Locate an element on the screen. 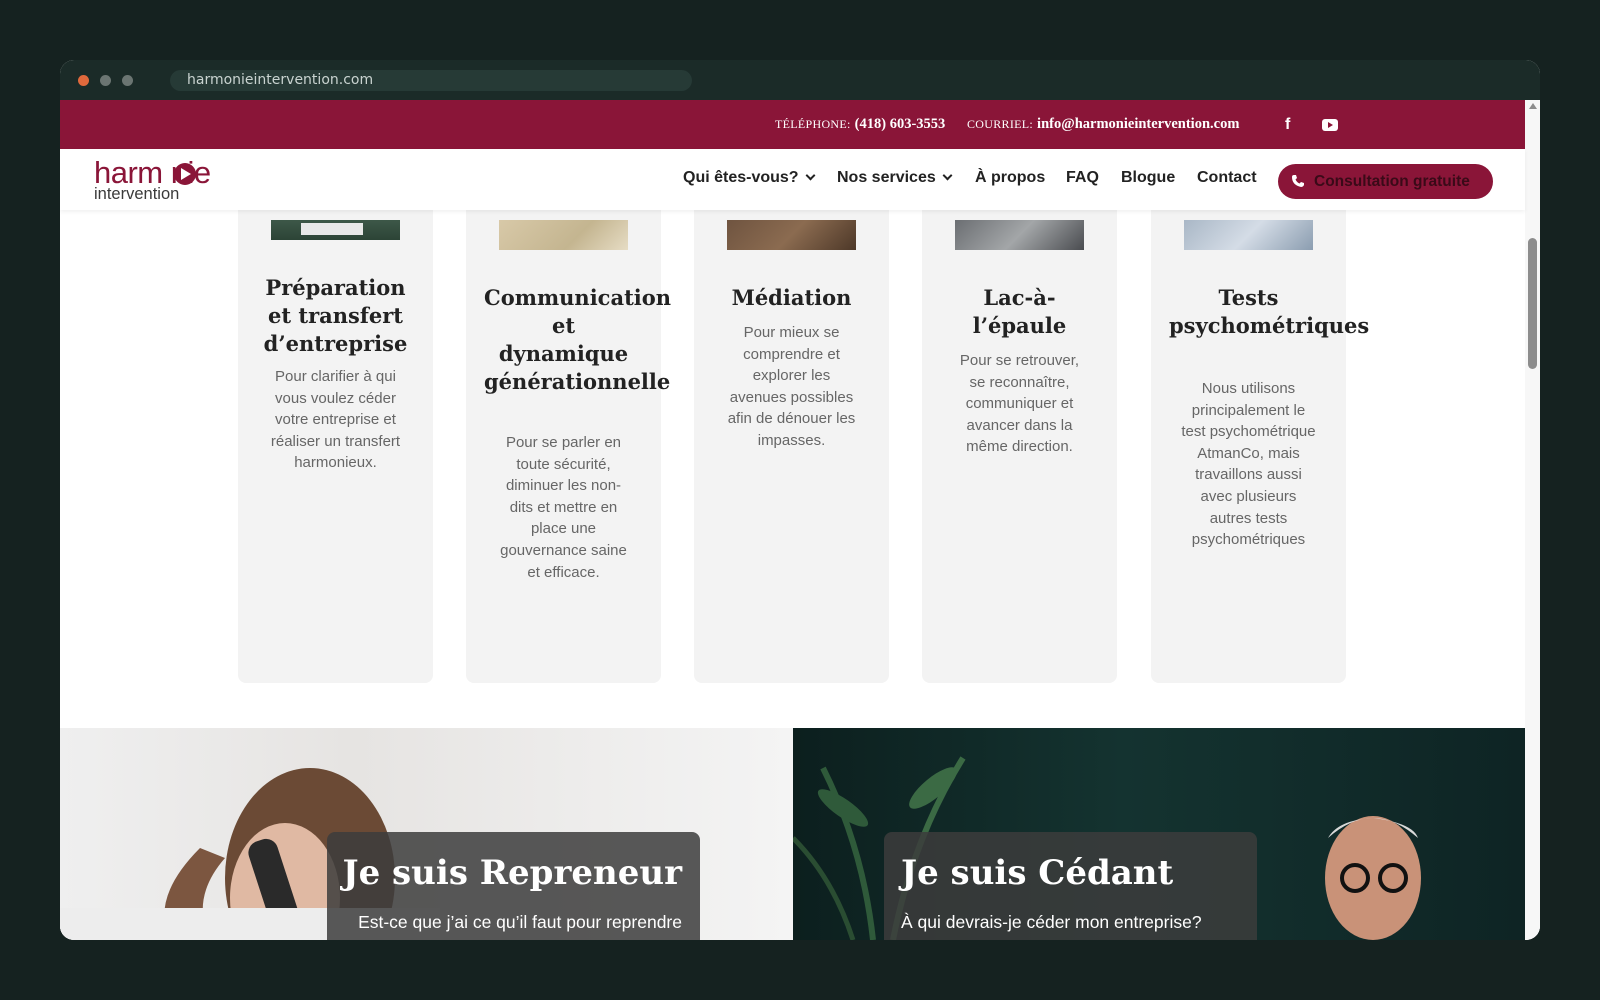 Image resolution: width=1600 pixels, height=1000 pixels. nav-item-label: Nos services is located at coordinates (886, 177).